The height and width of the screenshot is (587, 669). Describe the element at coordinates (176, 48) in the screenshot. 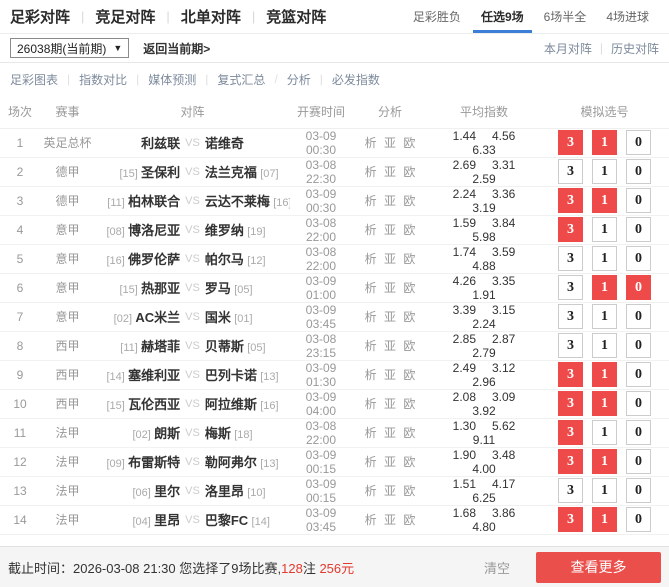

I see `back-to-current-link: 返回当前期>` at that location.